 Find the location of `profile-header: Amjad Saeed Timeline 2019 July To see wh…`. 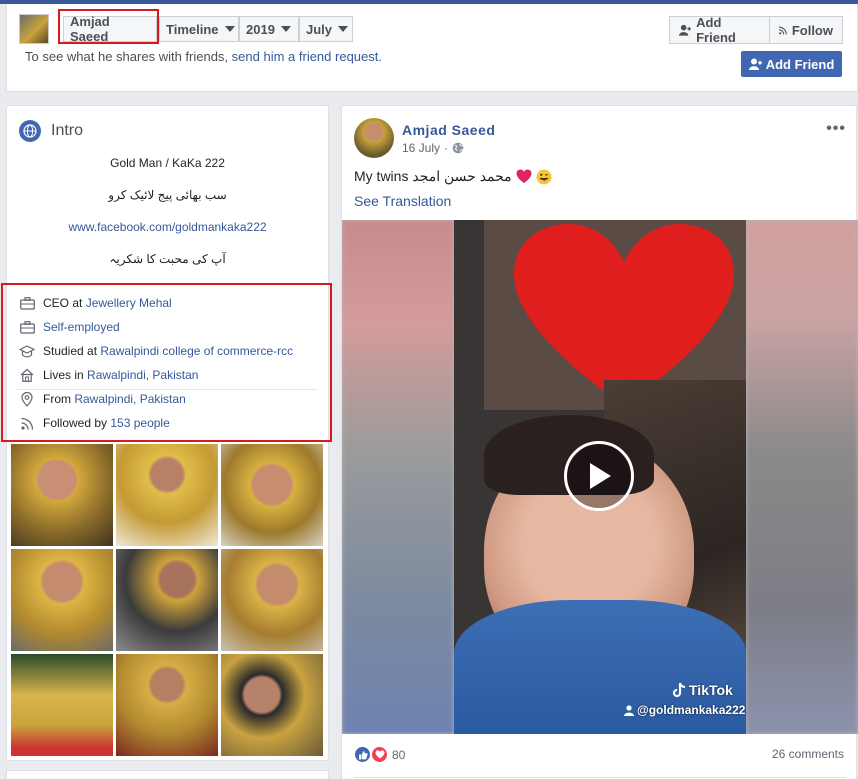

profile-header: Amjad Saeed Timeline 2019 July To see wh… is located at coordinates (432, 48).